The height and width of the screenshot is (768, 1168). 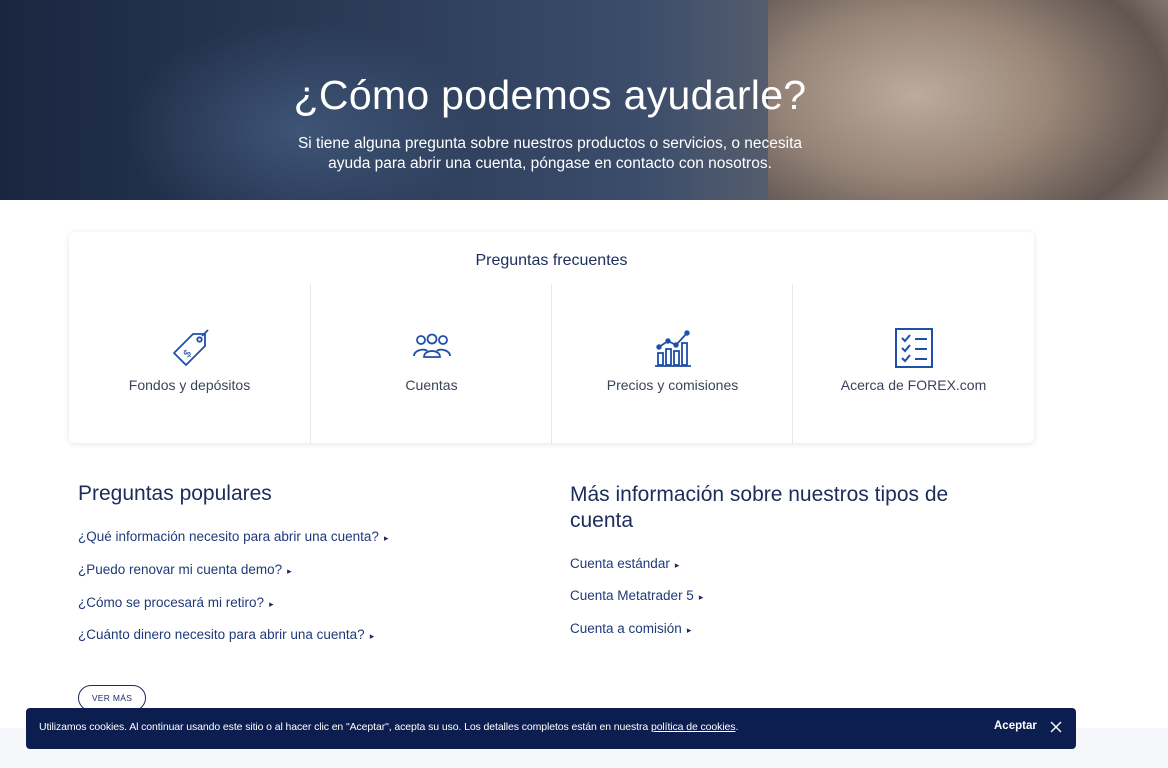 What do you see at coordinates (180, 569) in the screenshot?
I see `popular-question-text: ¿Puedo renovar mi cuenta demo?` at bounding box center [180, 569].